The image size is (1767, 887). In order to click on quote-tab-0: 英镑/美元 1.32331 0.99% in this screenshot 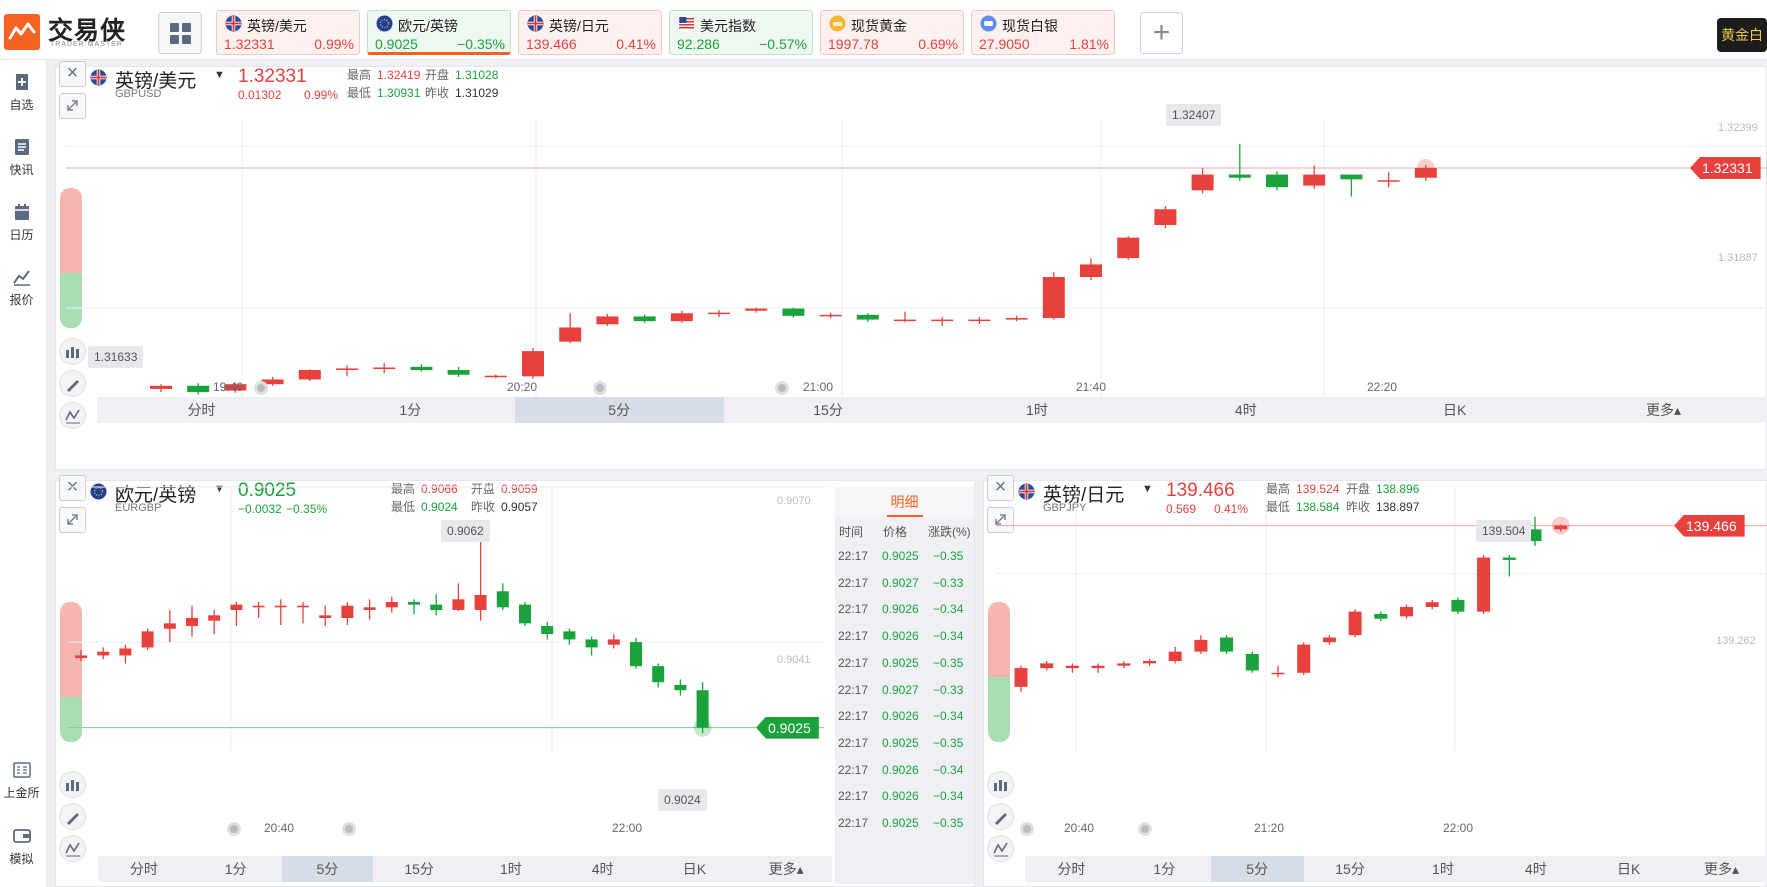, I will do `click(288, 32)`.